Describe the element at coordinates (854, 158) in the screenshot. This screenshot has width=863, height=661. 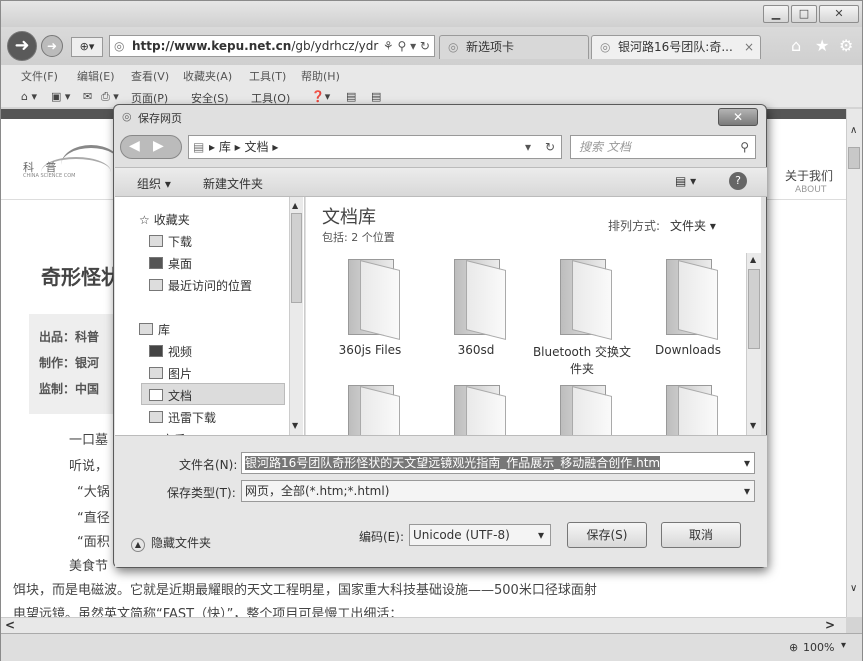
I see `scroll-thumb` at that location.